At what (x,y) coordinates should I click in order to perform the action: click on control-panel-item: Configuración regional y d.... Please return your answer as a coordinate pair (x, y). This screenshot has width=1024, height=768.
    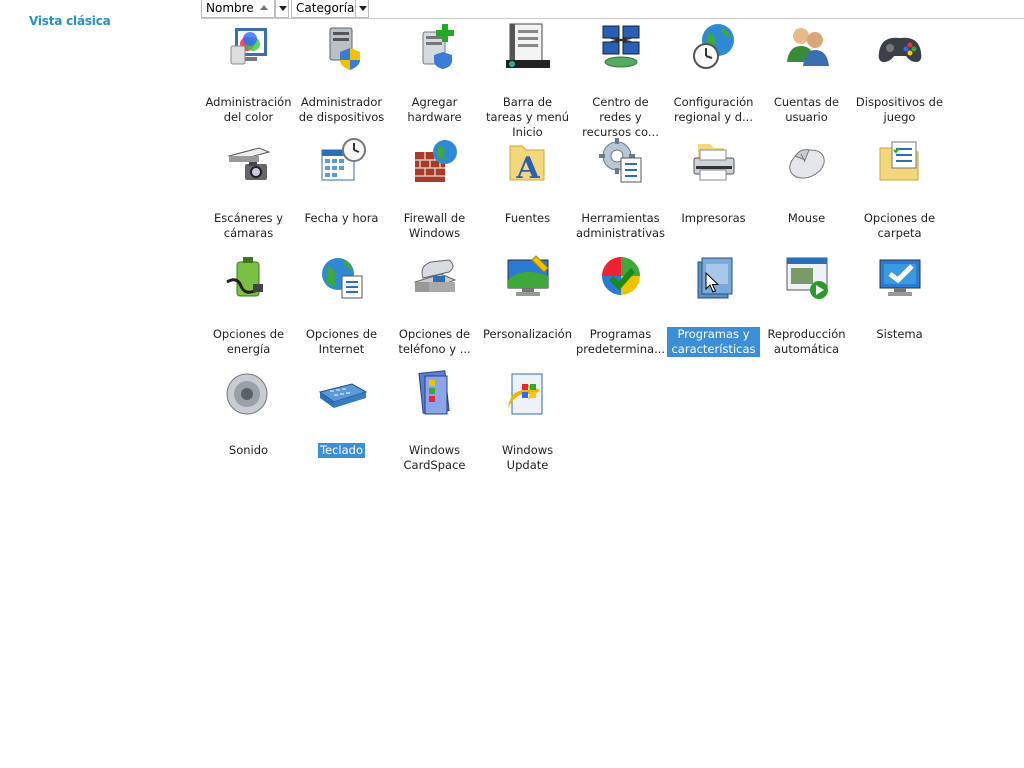
    Looking at the image, I should click on (713, 71).